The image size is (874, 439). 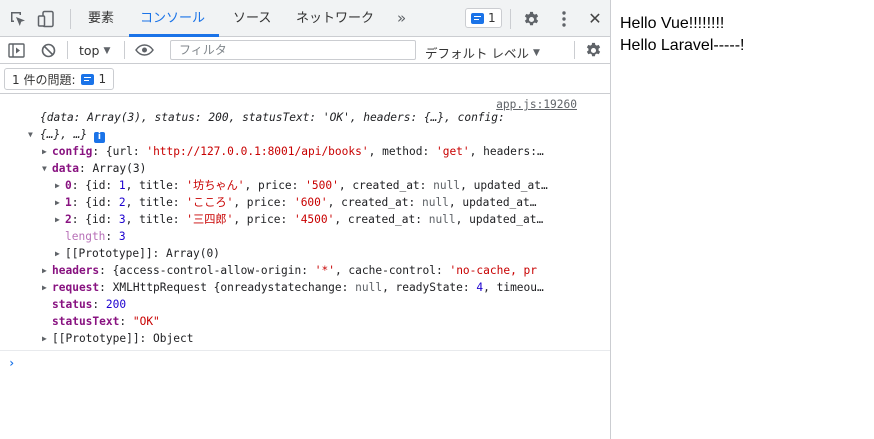 What do you see at coordinates (16, 50) in the screenshot?
I see `sidebar-toggle-icon` at bounding box center [16, 50].